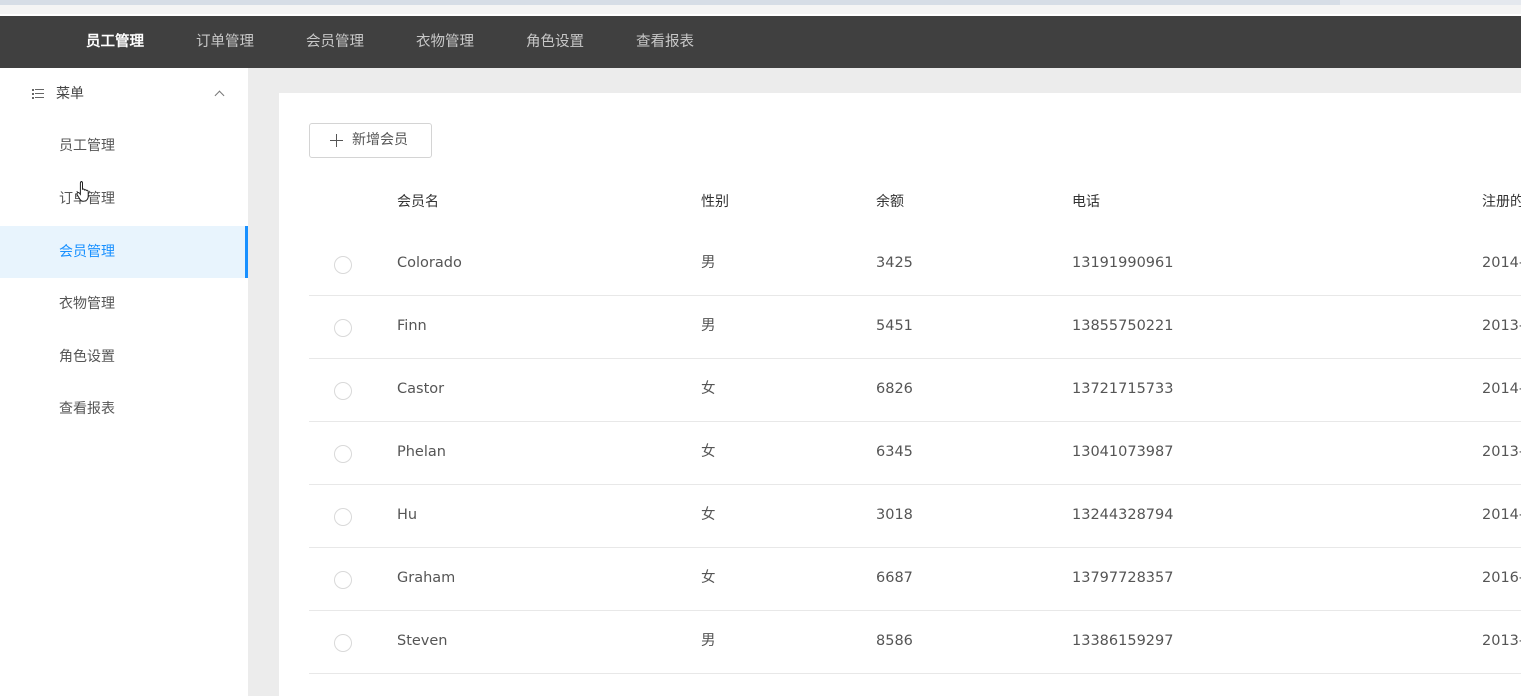 This screenshot has width=1521, height=696. I want to click on cell-balance: 6687, so click(894, 578).